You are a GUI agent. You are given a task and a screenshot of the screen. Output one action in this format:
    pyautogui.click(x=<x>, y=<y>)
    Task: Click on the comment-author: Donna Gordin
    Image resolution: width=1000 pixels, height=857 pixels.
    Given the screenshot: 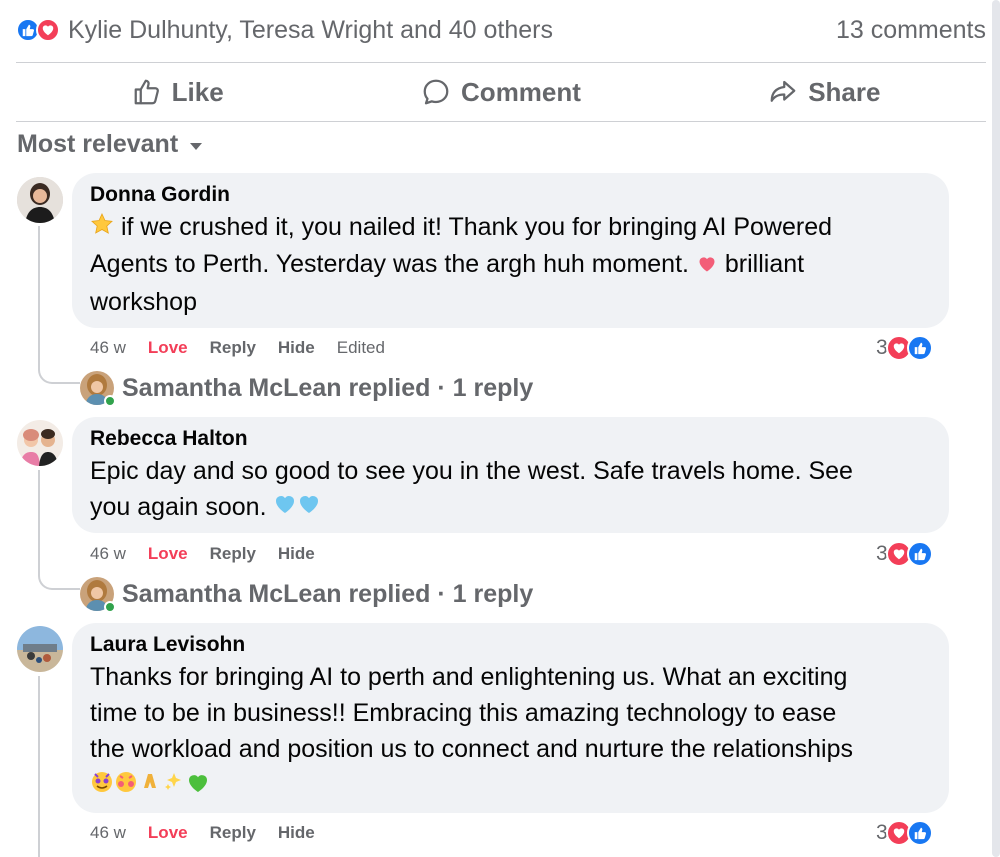 What is the action you would take?
    pyautogui.click(x=510, y=195)
    